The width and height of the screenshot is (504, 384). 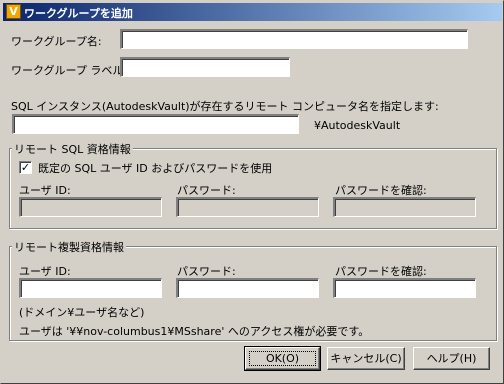 I want to click on sql-password-input, so click(x=247, y=207).